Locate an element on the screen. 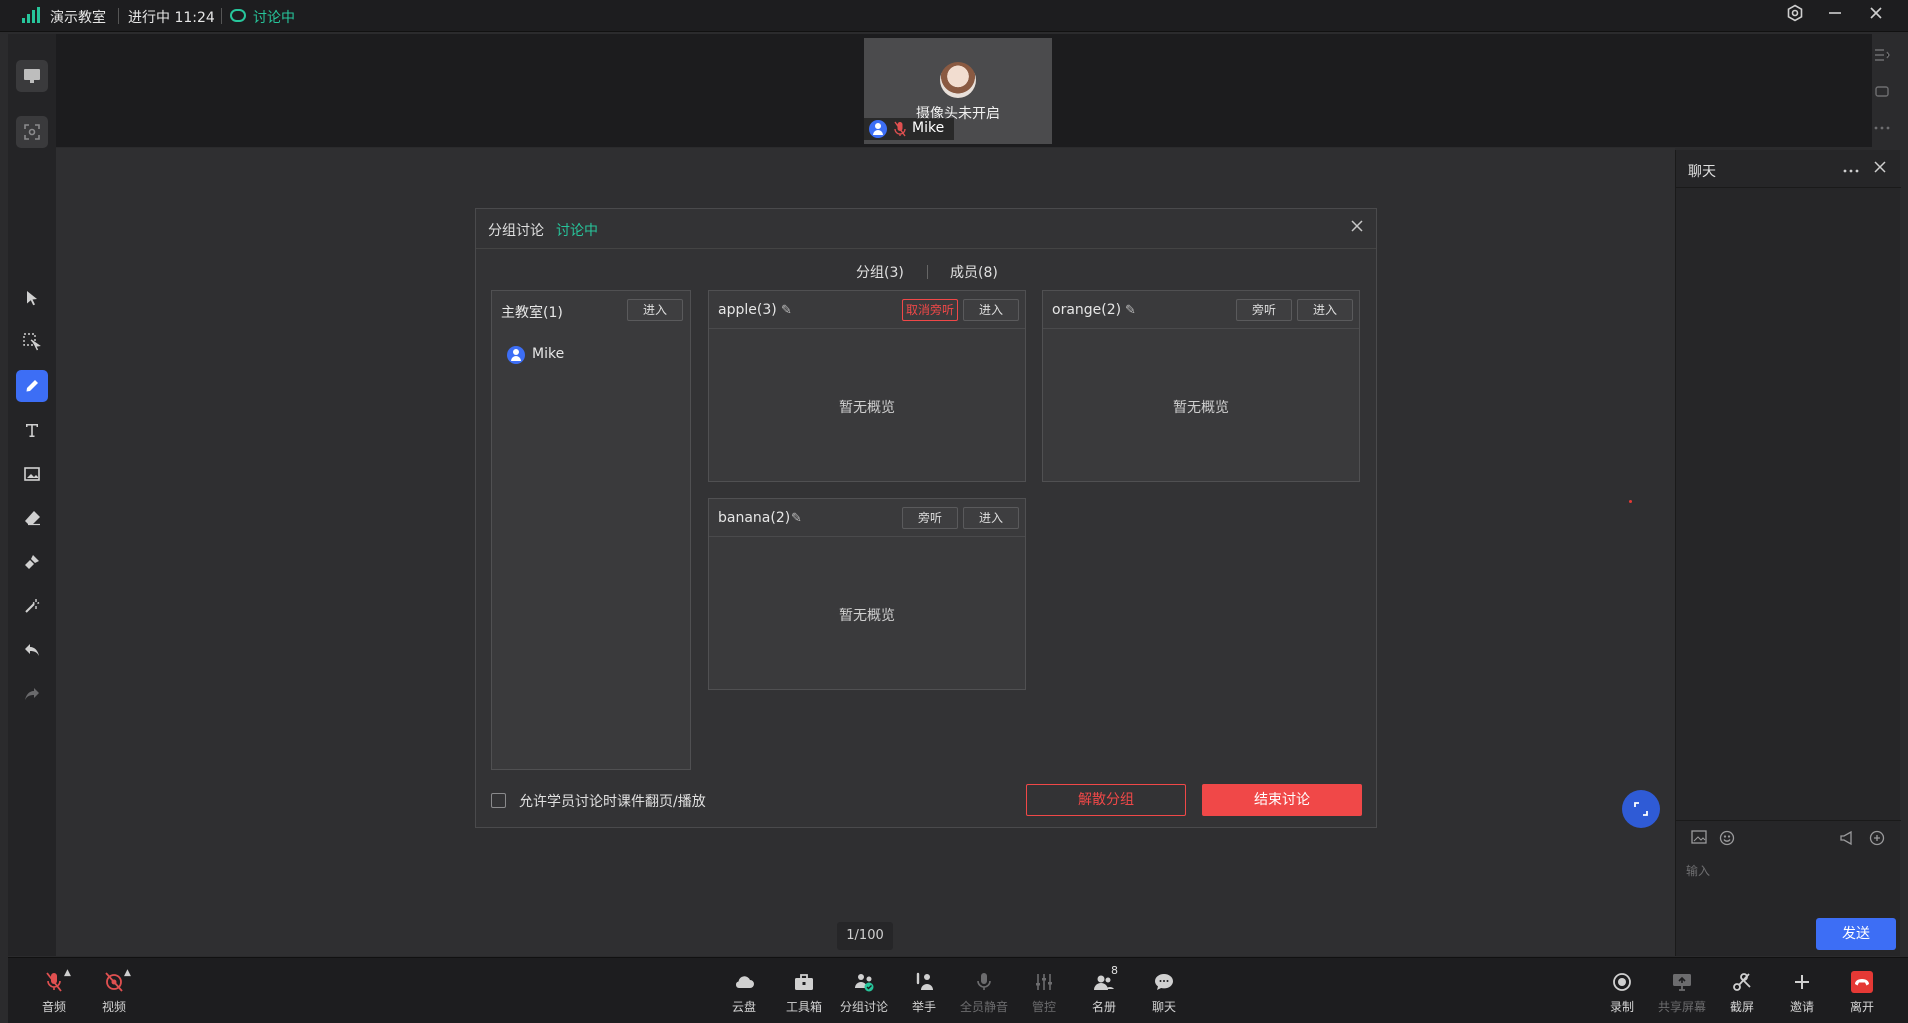 This screenshot has height=1023, width=1908. page-indicator: 1/100 is located at coordinates (865, 936).